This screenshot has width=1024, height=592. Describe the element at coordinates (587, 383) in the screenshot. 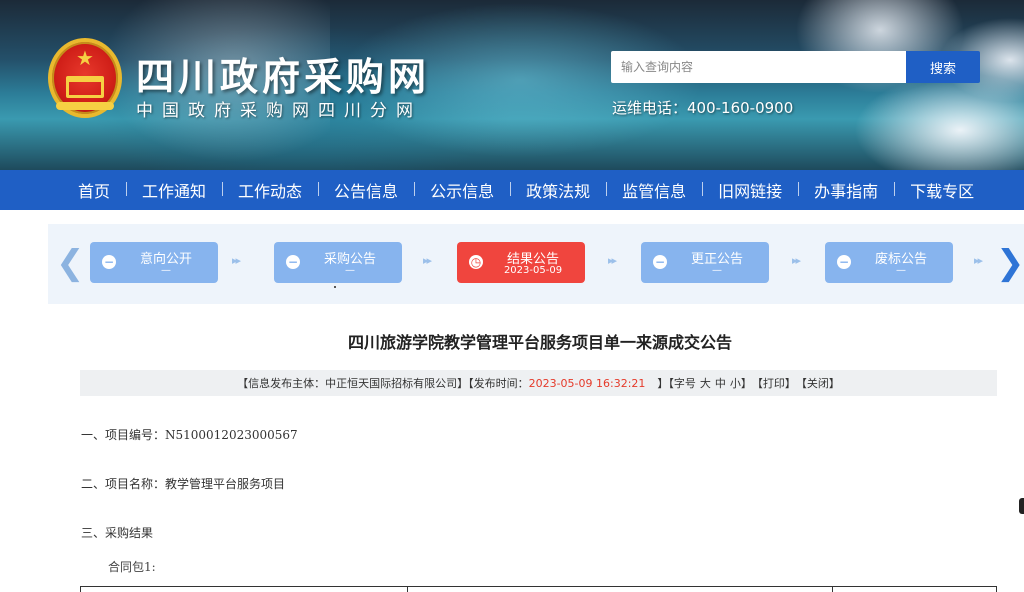

I see `meta-publish-time: 2023-05-09 16:32:21` at that location.